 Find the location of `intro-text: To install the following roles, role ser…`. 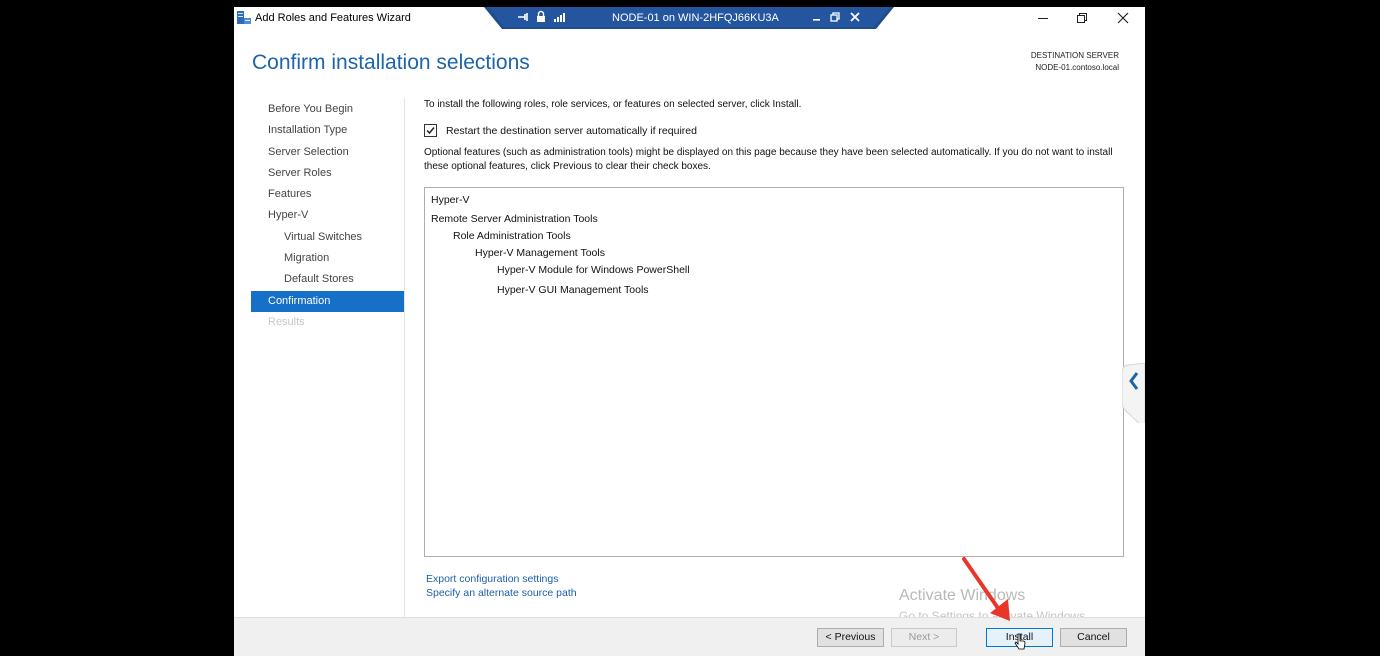

intro-text: To install the following roles, role ser… is located at coordinates (613, 104).